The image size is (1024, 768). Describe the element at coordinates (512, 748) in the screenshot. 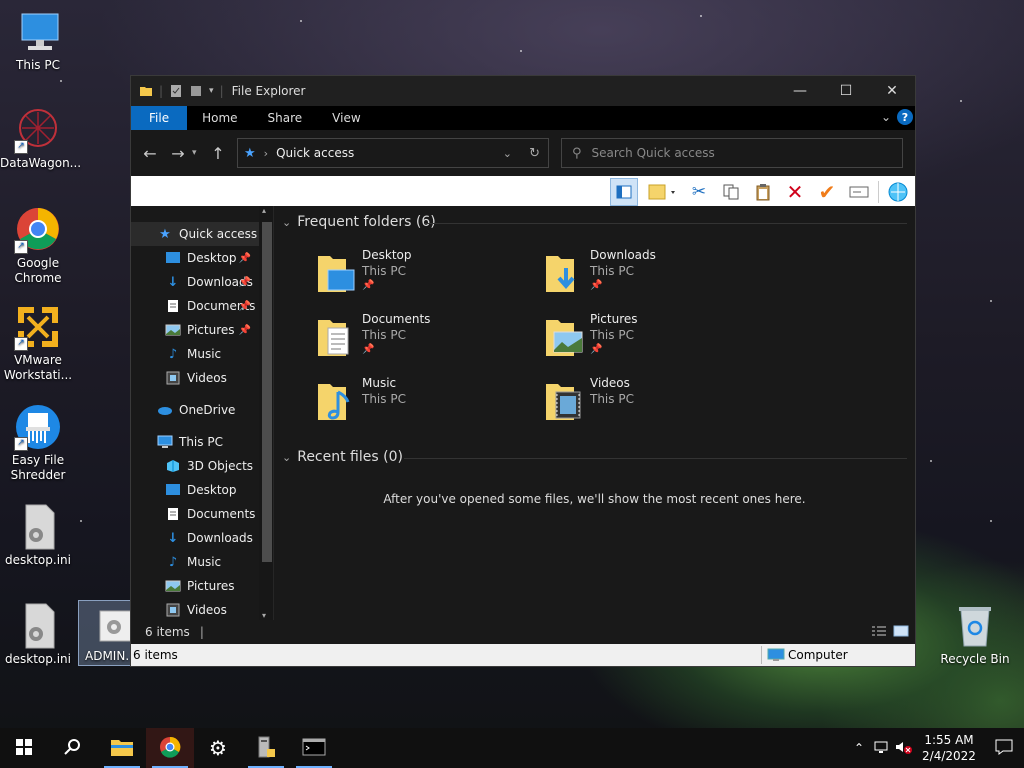

I see `taskbar: ⚙ ⌃ 1:55 AM 2/4/2022` at that location.